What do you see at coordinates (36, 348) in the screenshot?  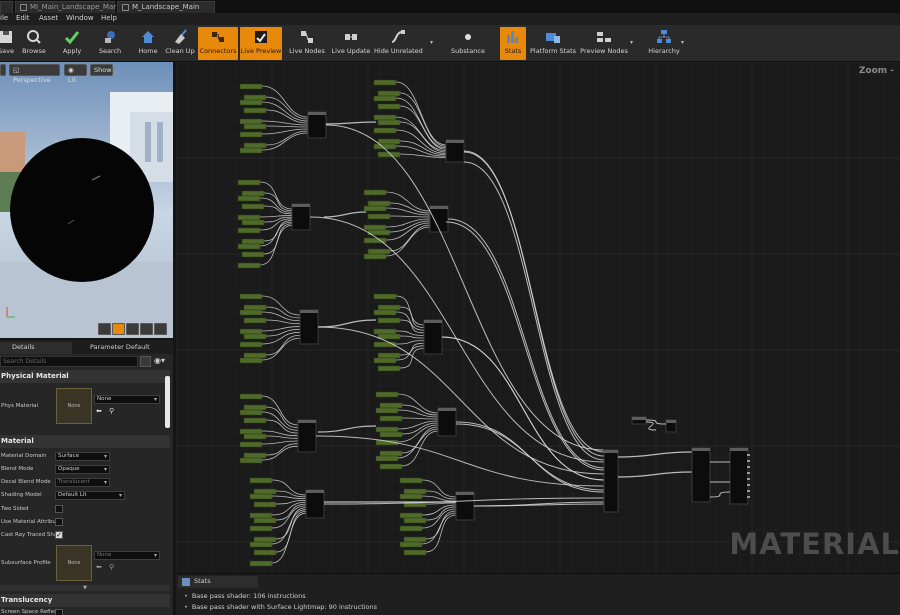 I see `tab-details: Details` at bounding box center [36, 348].